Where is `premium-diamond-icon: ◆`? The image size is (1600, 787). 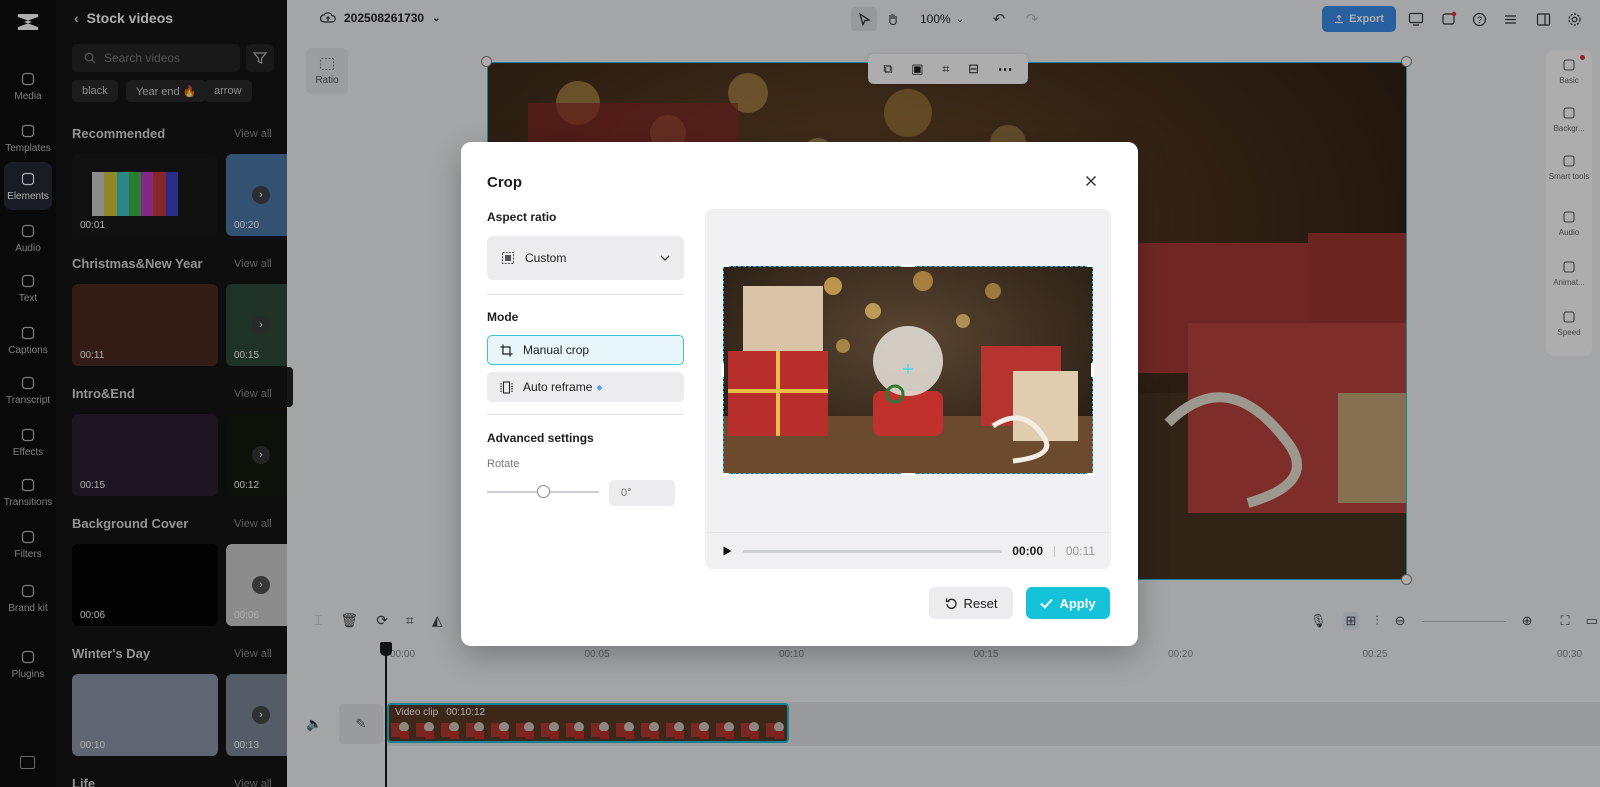
premium-diamond-icon: ◆ is located at coordinates (599, 387).